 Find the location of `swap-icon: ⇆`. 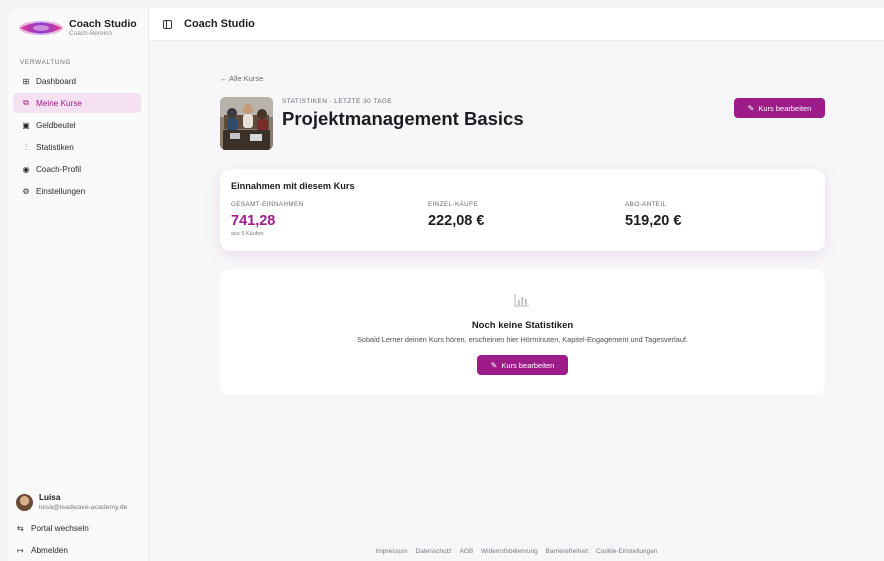

swap-icon: ⇆ is located at coordinates (20, 528).